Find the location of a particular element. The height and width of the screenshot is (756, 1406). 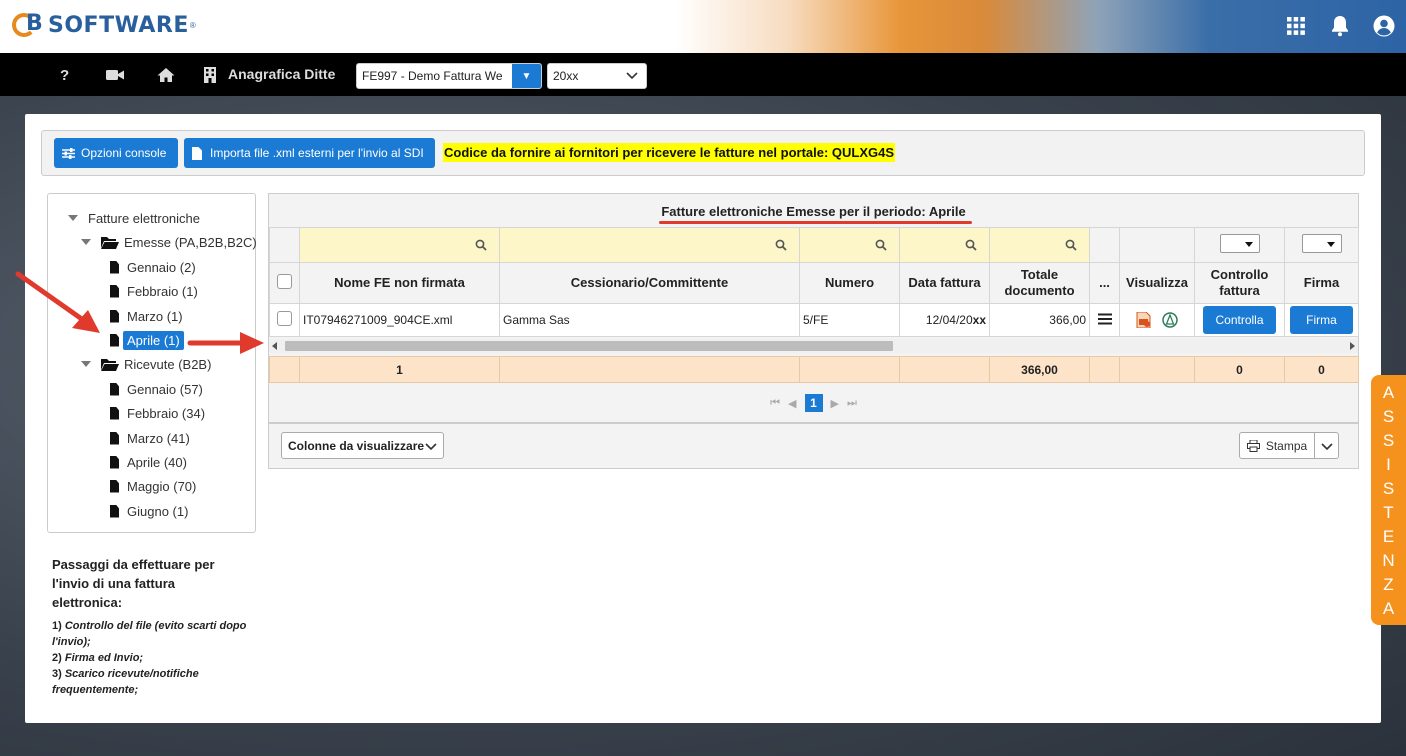

apps-grid-icon is located at coordinates (1296, 26).